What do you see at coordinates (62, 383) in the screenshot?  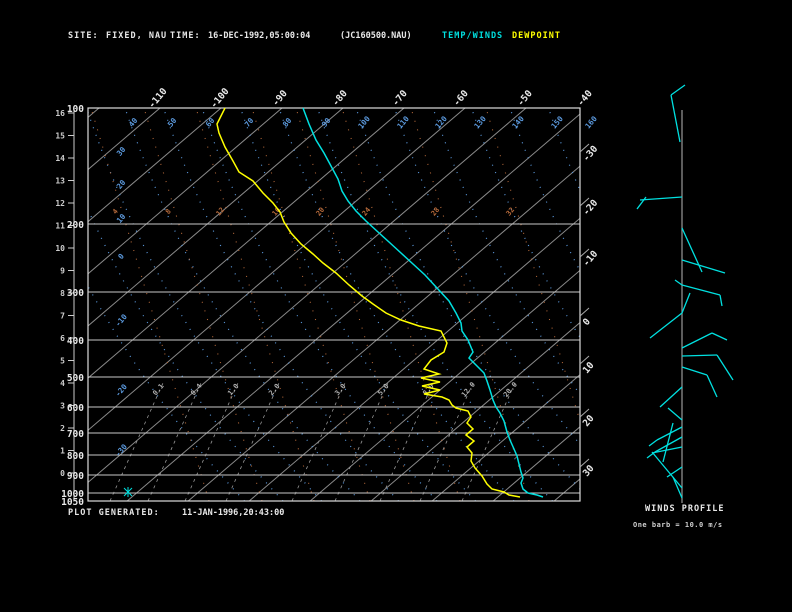 I see `height-tick-label: 4` at bounding box center [62, 383].